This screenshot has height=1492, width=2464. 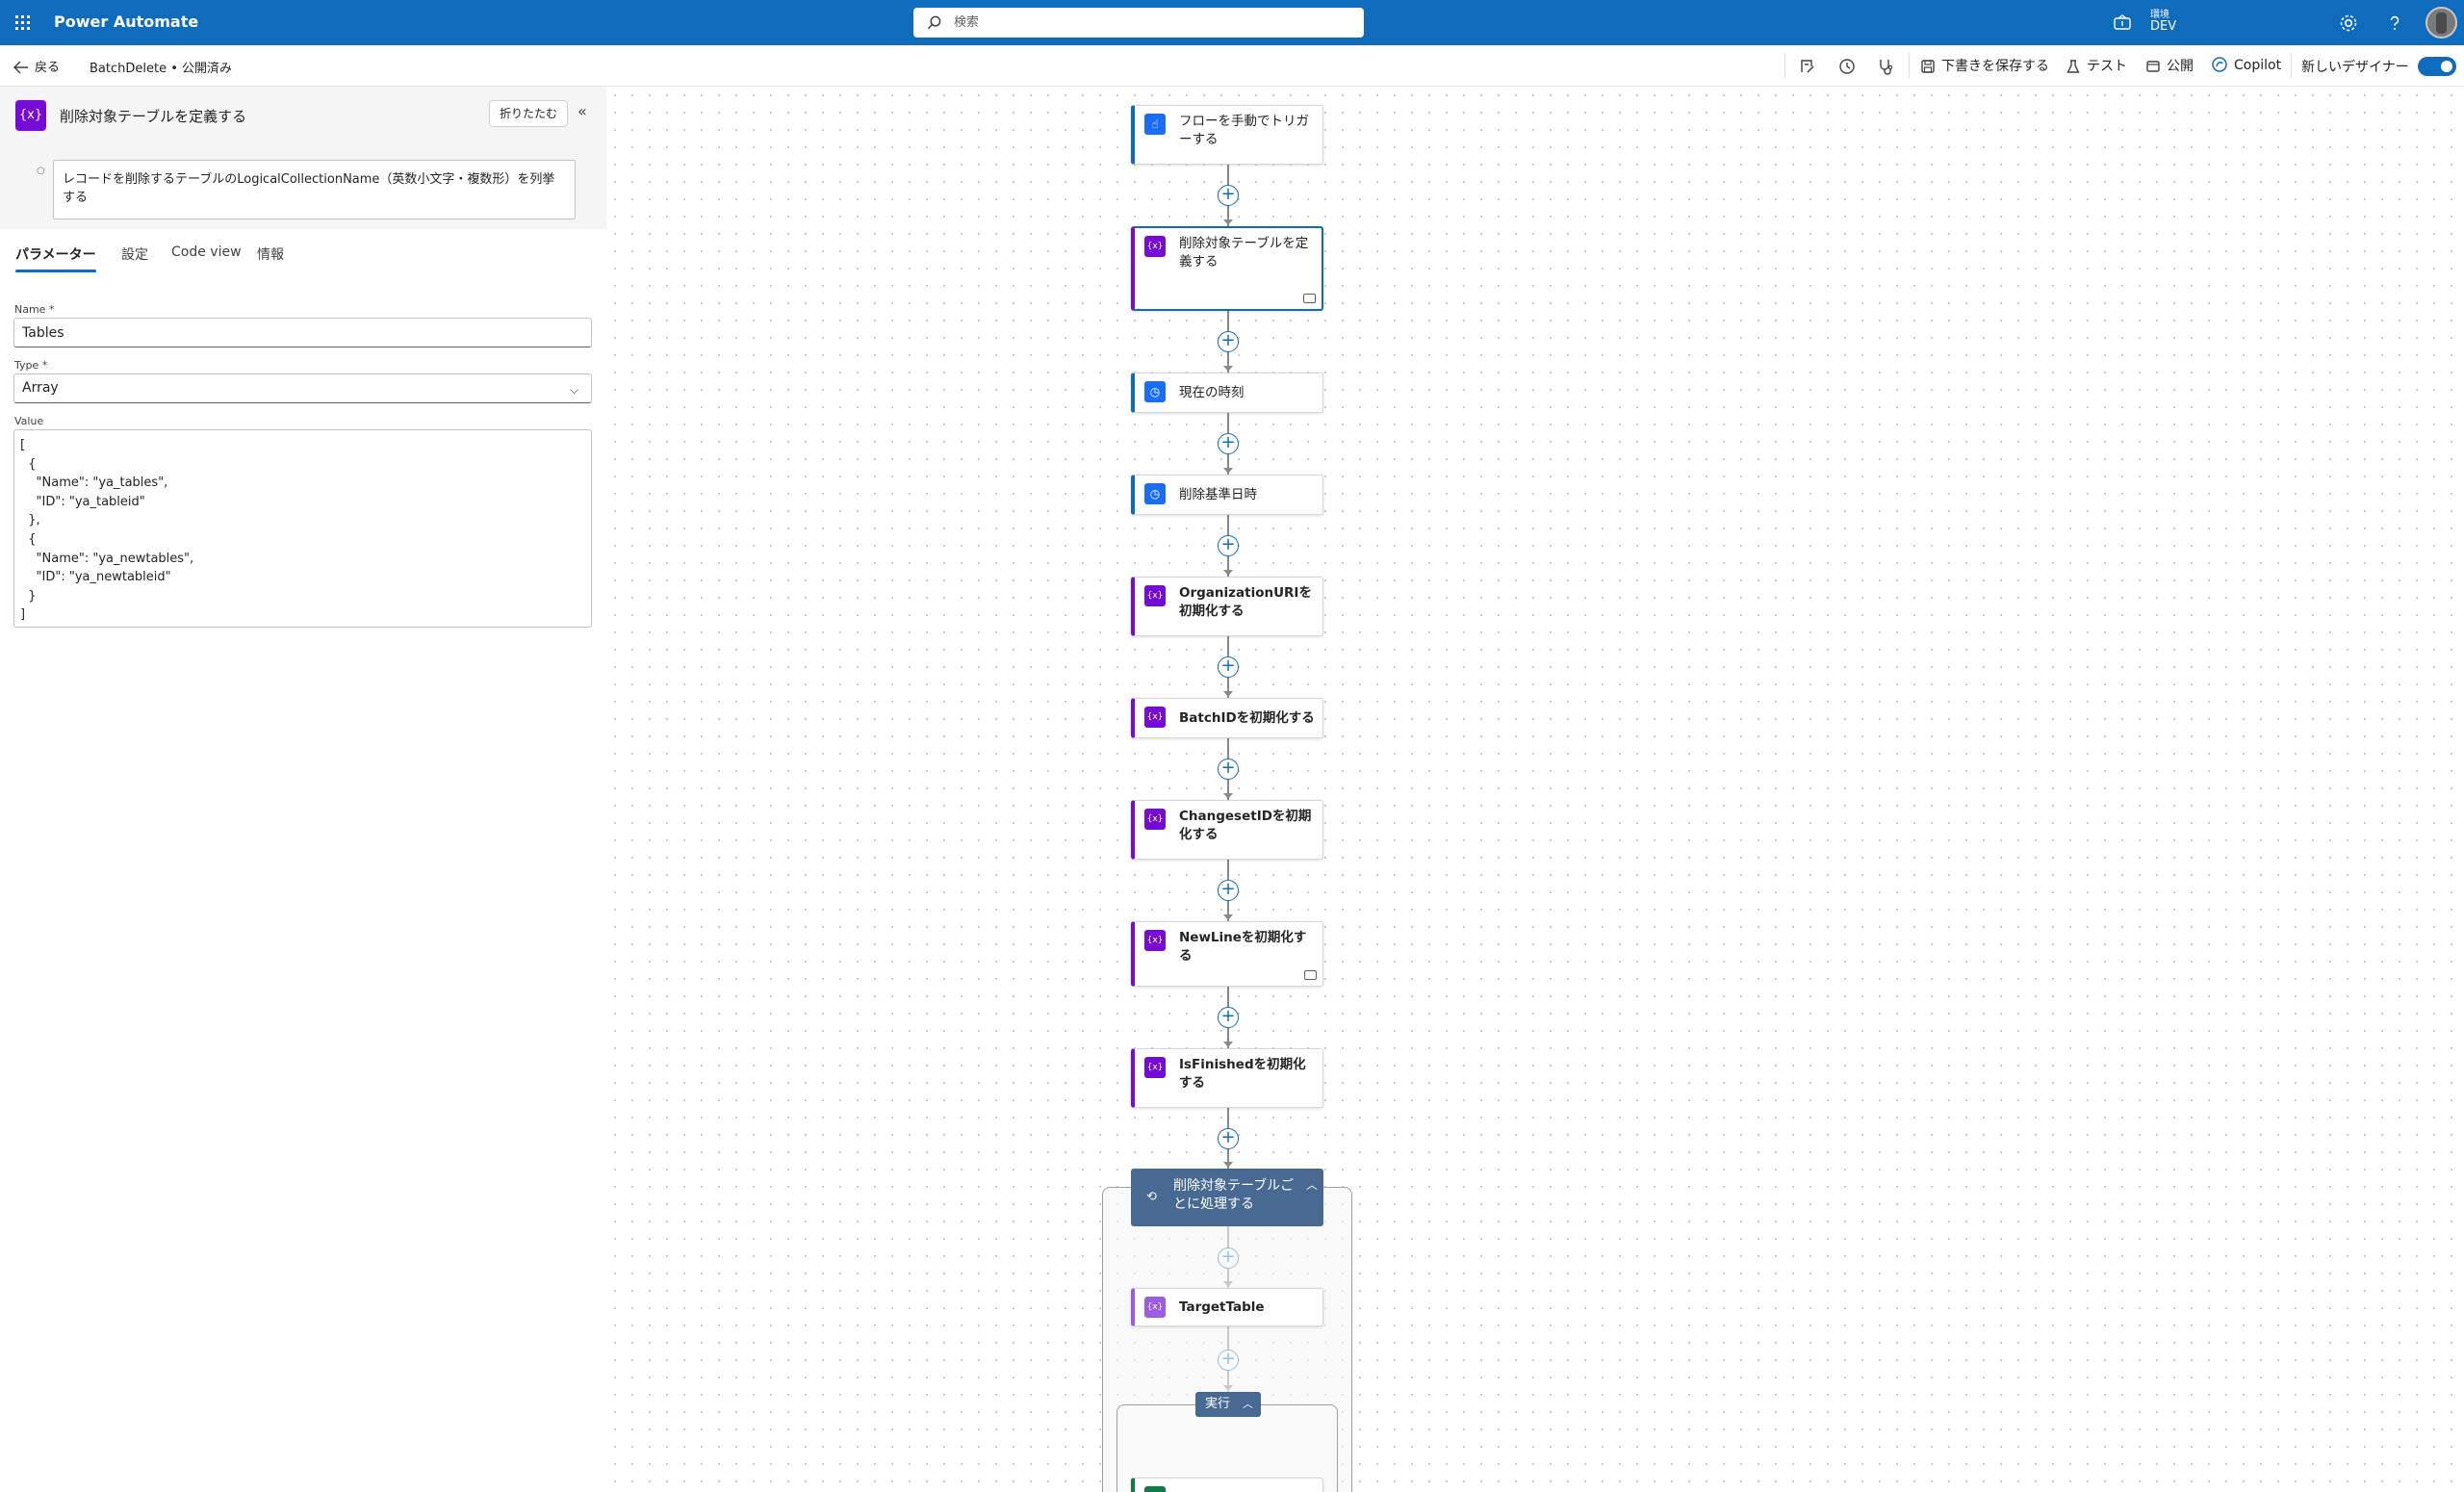 What do you see at coordinates (48, 68) in the screenshot?
I see `back-label: 戻る` at bounding box center [48, 68].